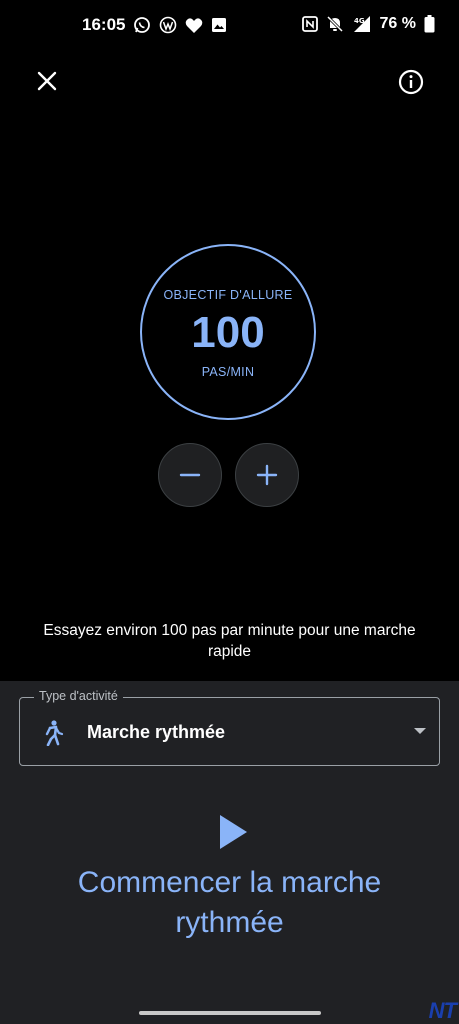  Describe the element at coordinates (219, 25) in the screenshot. I see `image-icon` at that location.